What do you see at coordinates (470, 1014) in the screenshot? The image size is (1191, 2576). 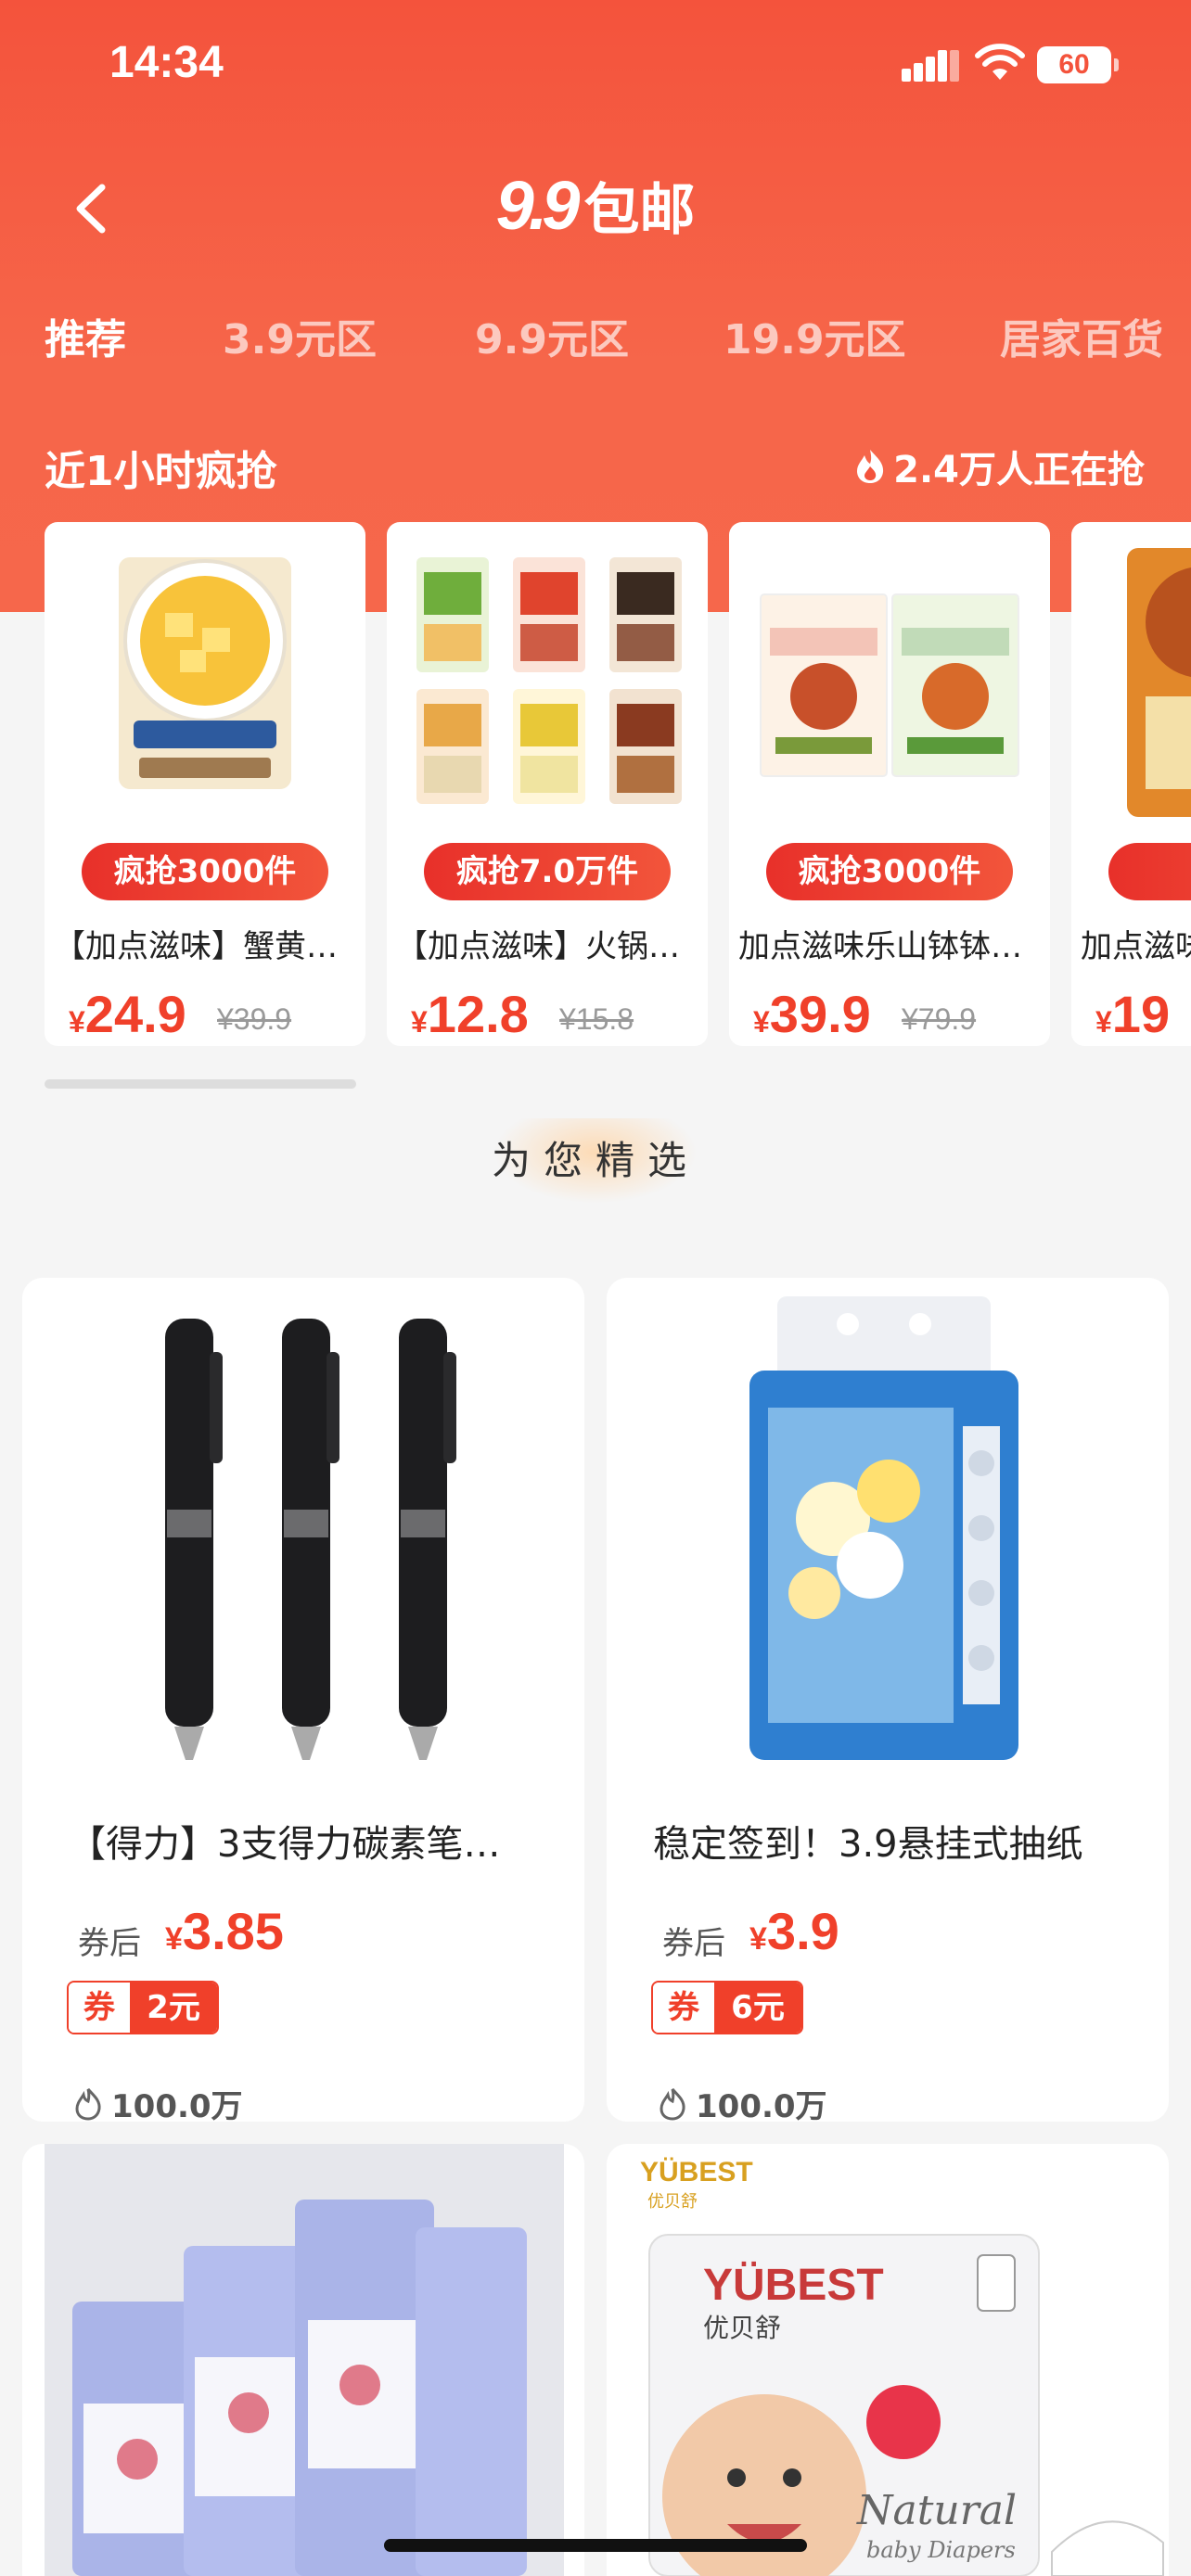 I see `rush-price: ¥12.8` at bounding box center [470, 1014].